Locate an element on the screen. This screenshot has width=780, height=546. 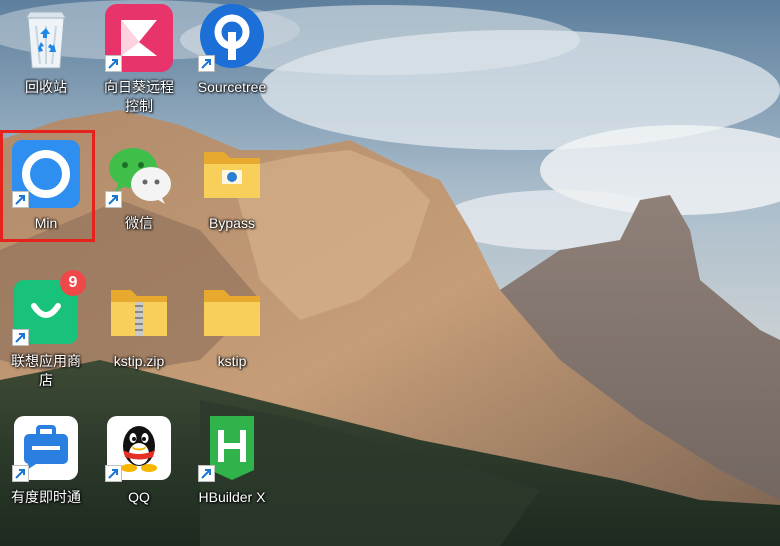
desktop-icon-qq: QQ is located at coordinates (139, 459).